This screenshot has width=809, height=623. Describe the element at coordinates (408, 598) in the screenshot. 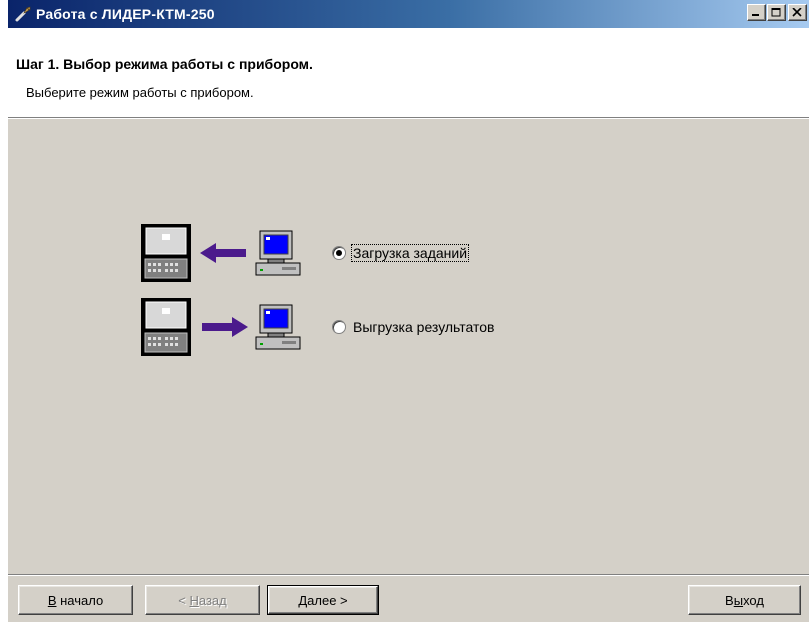

I see `wizard-footer: В начало < Назад Далее > Вы ход` at that location.